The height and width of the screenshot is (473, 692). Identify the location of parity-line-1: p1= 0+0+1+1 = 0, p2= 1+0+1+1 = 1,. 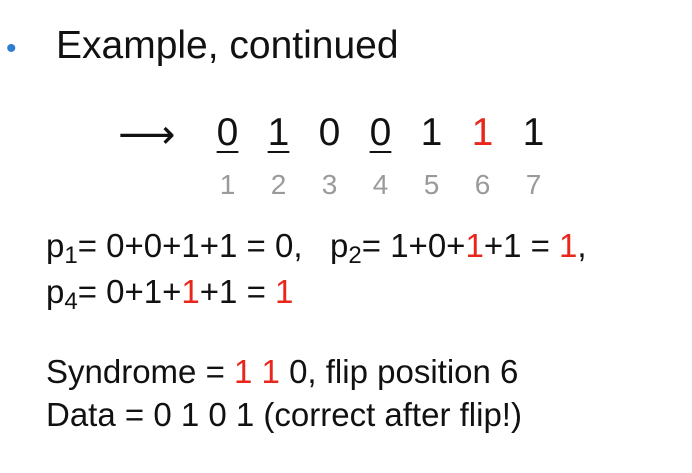
(316, 248).